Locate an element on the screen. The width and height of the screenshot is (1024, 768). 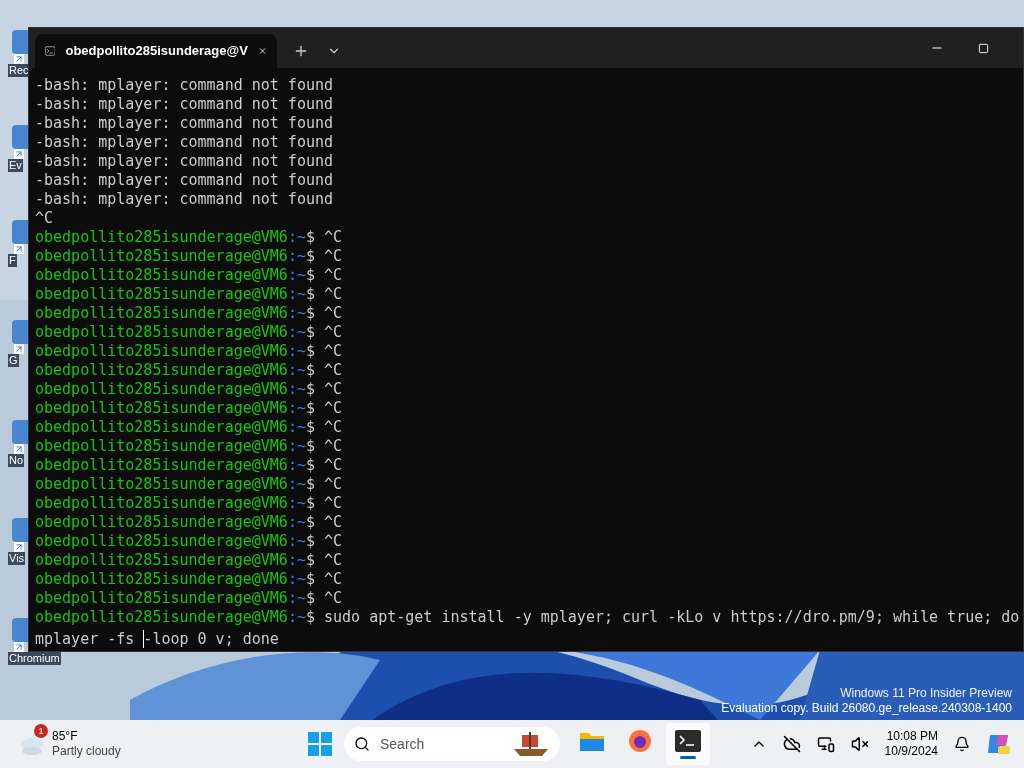
desktop-icon-label: G is located at coordinates (13, 360).